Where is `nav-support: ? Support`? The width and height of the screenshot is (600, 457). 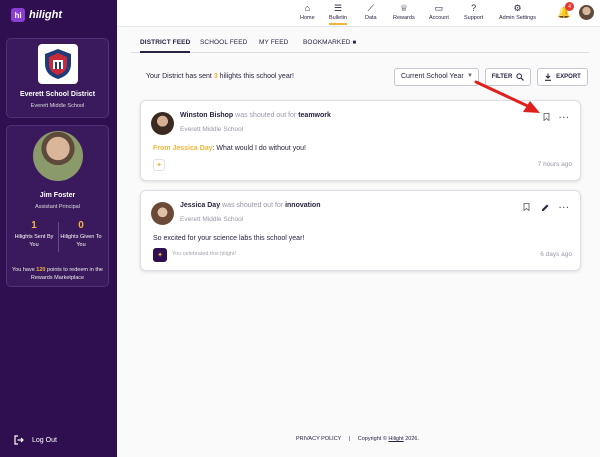
nav-support: ? Support is located at coordinates (473, 12).